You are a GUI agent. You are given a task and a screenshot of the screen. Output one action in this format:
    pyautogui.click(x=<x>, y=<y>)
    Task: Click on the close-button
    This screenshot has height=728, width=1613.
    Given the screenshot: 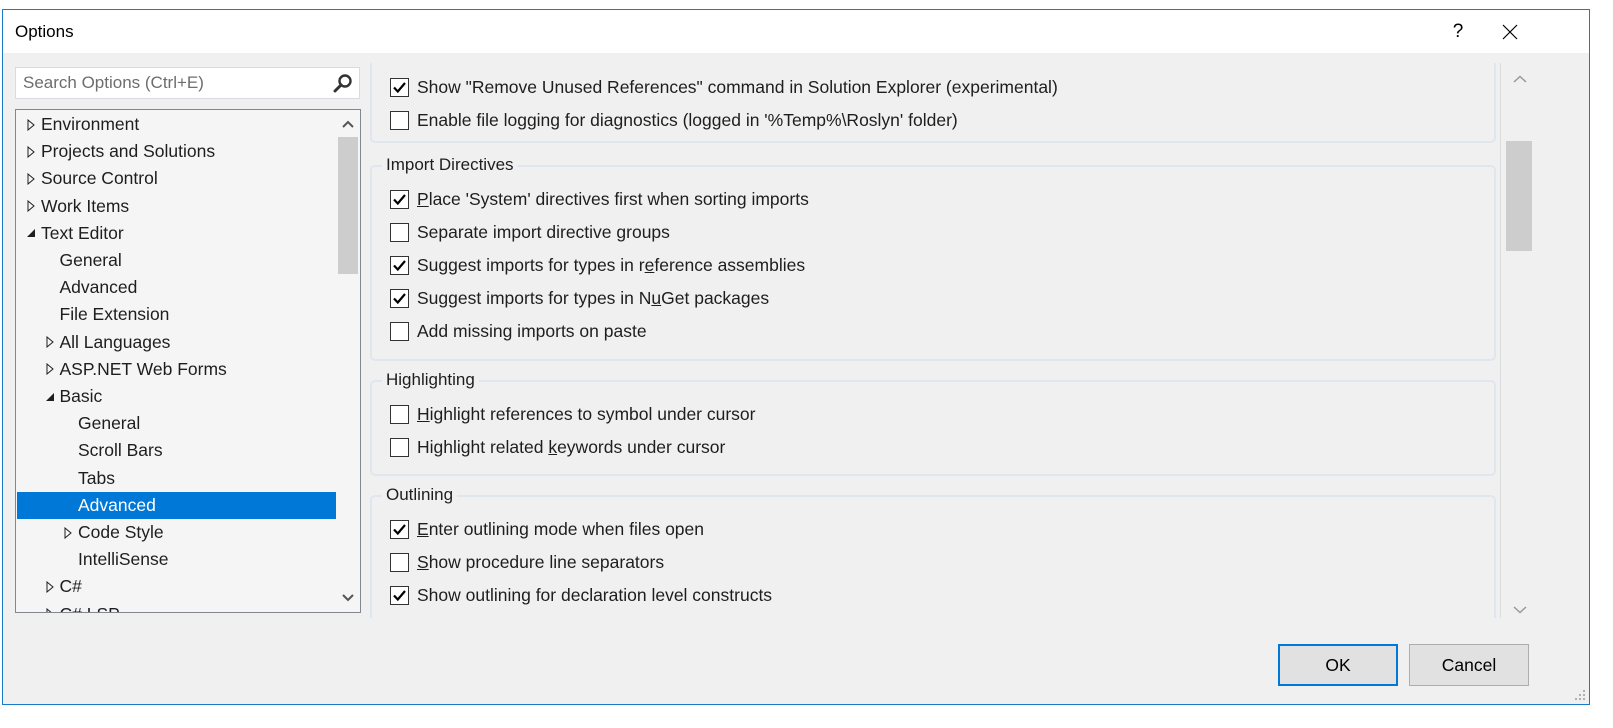 What is the action you would take?
    pyautogui.click(x=1510, y=31)
    